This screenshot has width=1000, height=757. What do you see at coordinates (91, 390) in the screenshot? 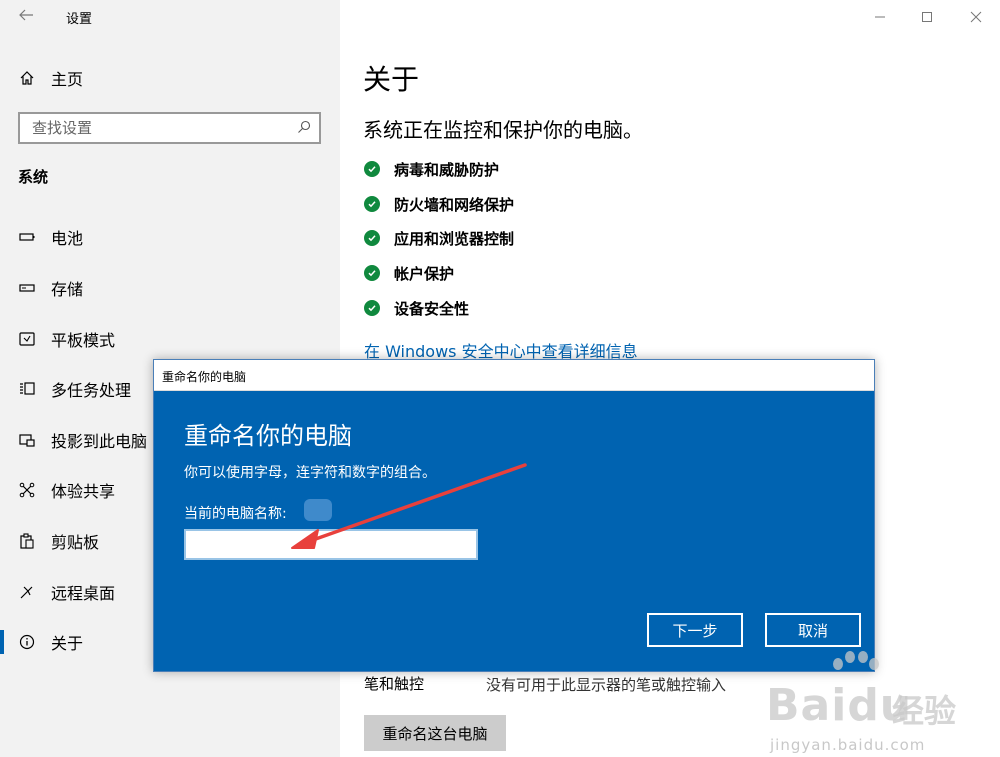
I see `sidebar-item-label: 多任务处理` at bounding box center [91, 390].